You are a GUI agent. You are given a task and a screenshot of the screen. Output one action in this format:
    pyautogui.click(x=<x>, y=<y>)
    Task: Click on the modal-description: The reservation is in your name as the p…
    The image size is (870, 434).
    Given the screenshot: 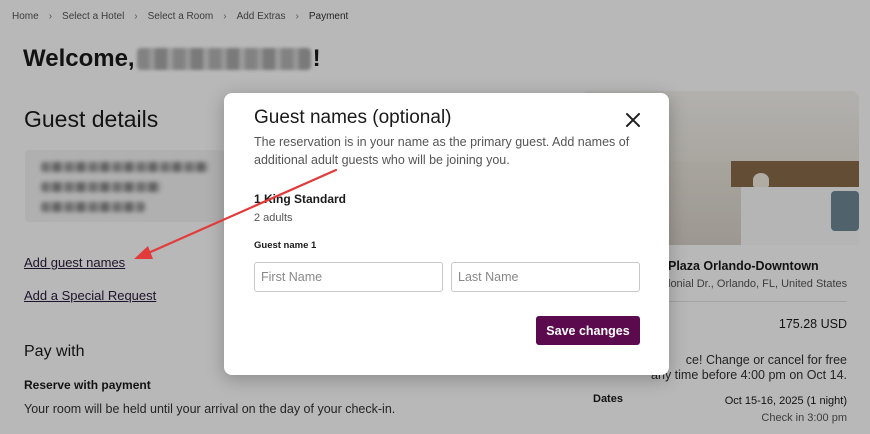 What is the action you would take?
    pyautogui.click(x=442, y=151)
    